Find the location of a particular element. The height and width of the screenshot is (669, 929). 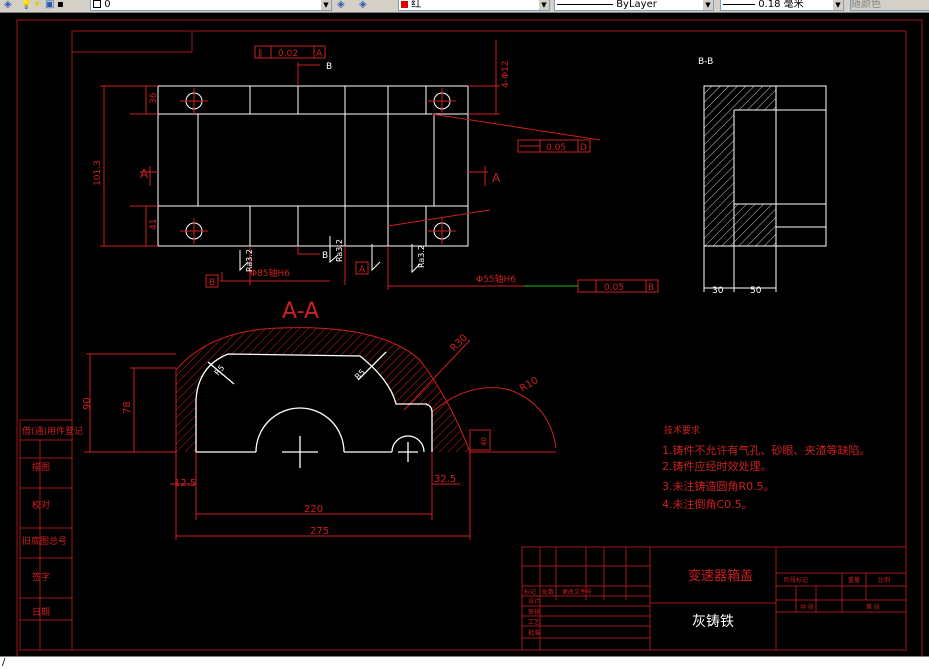

dimension-label: 220 is located at coordinates (313, 509).